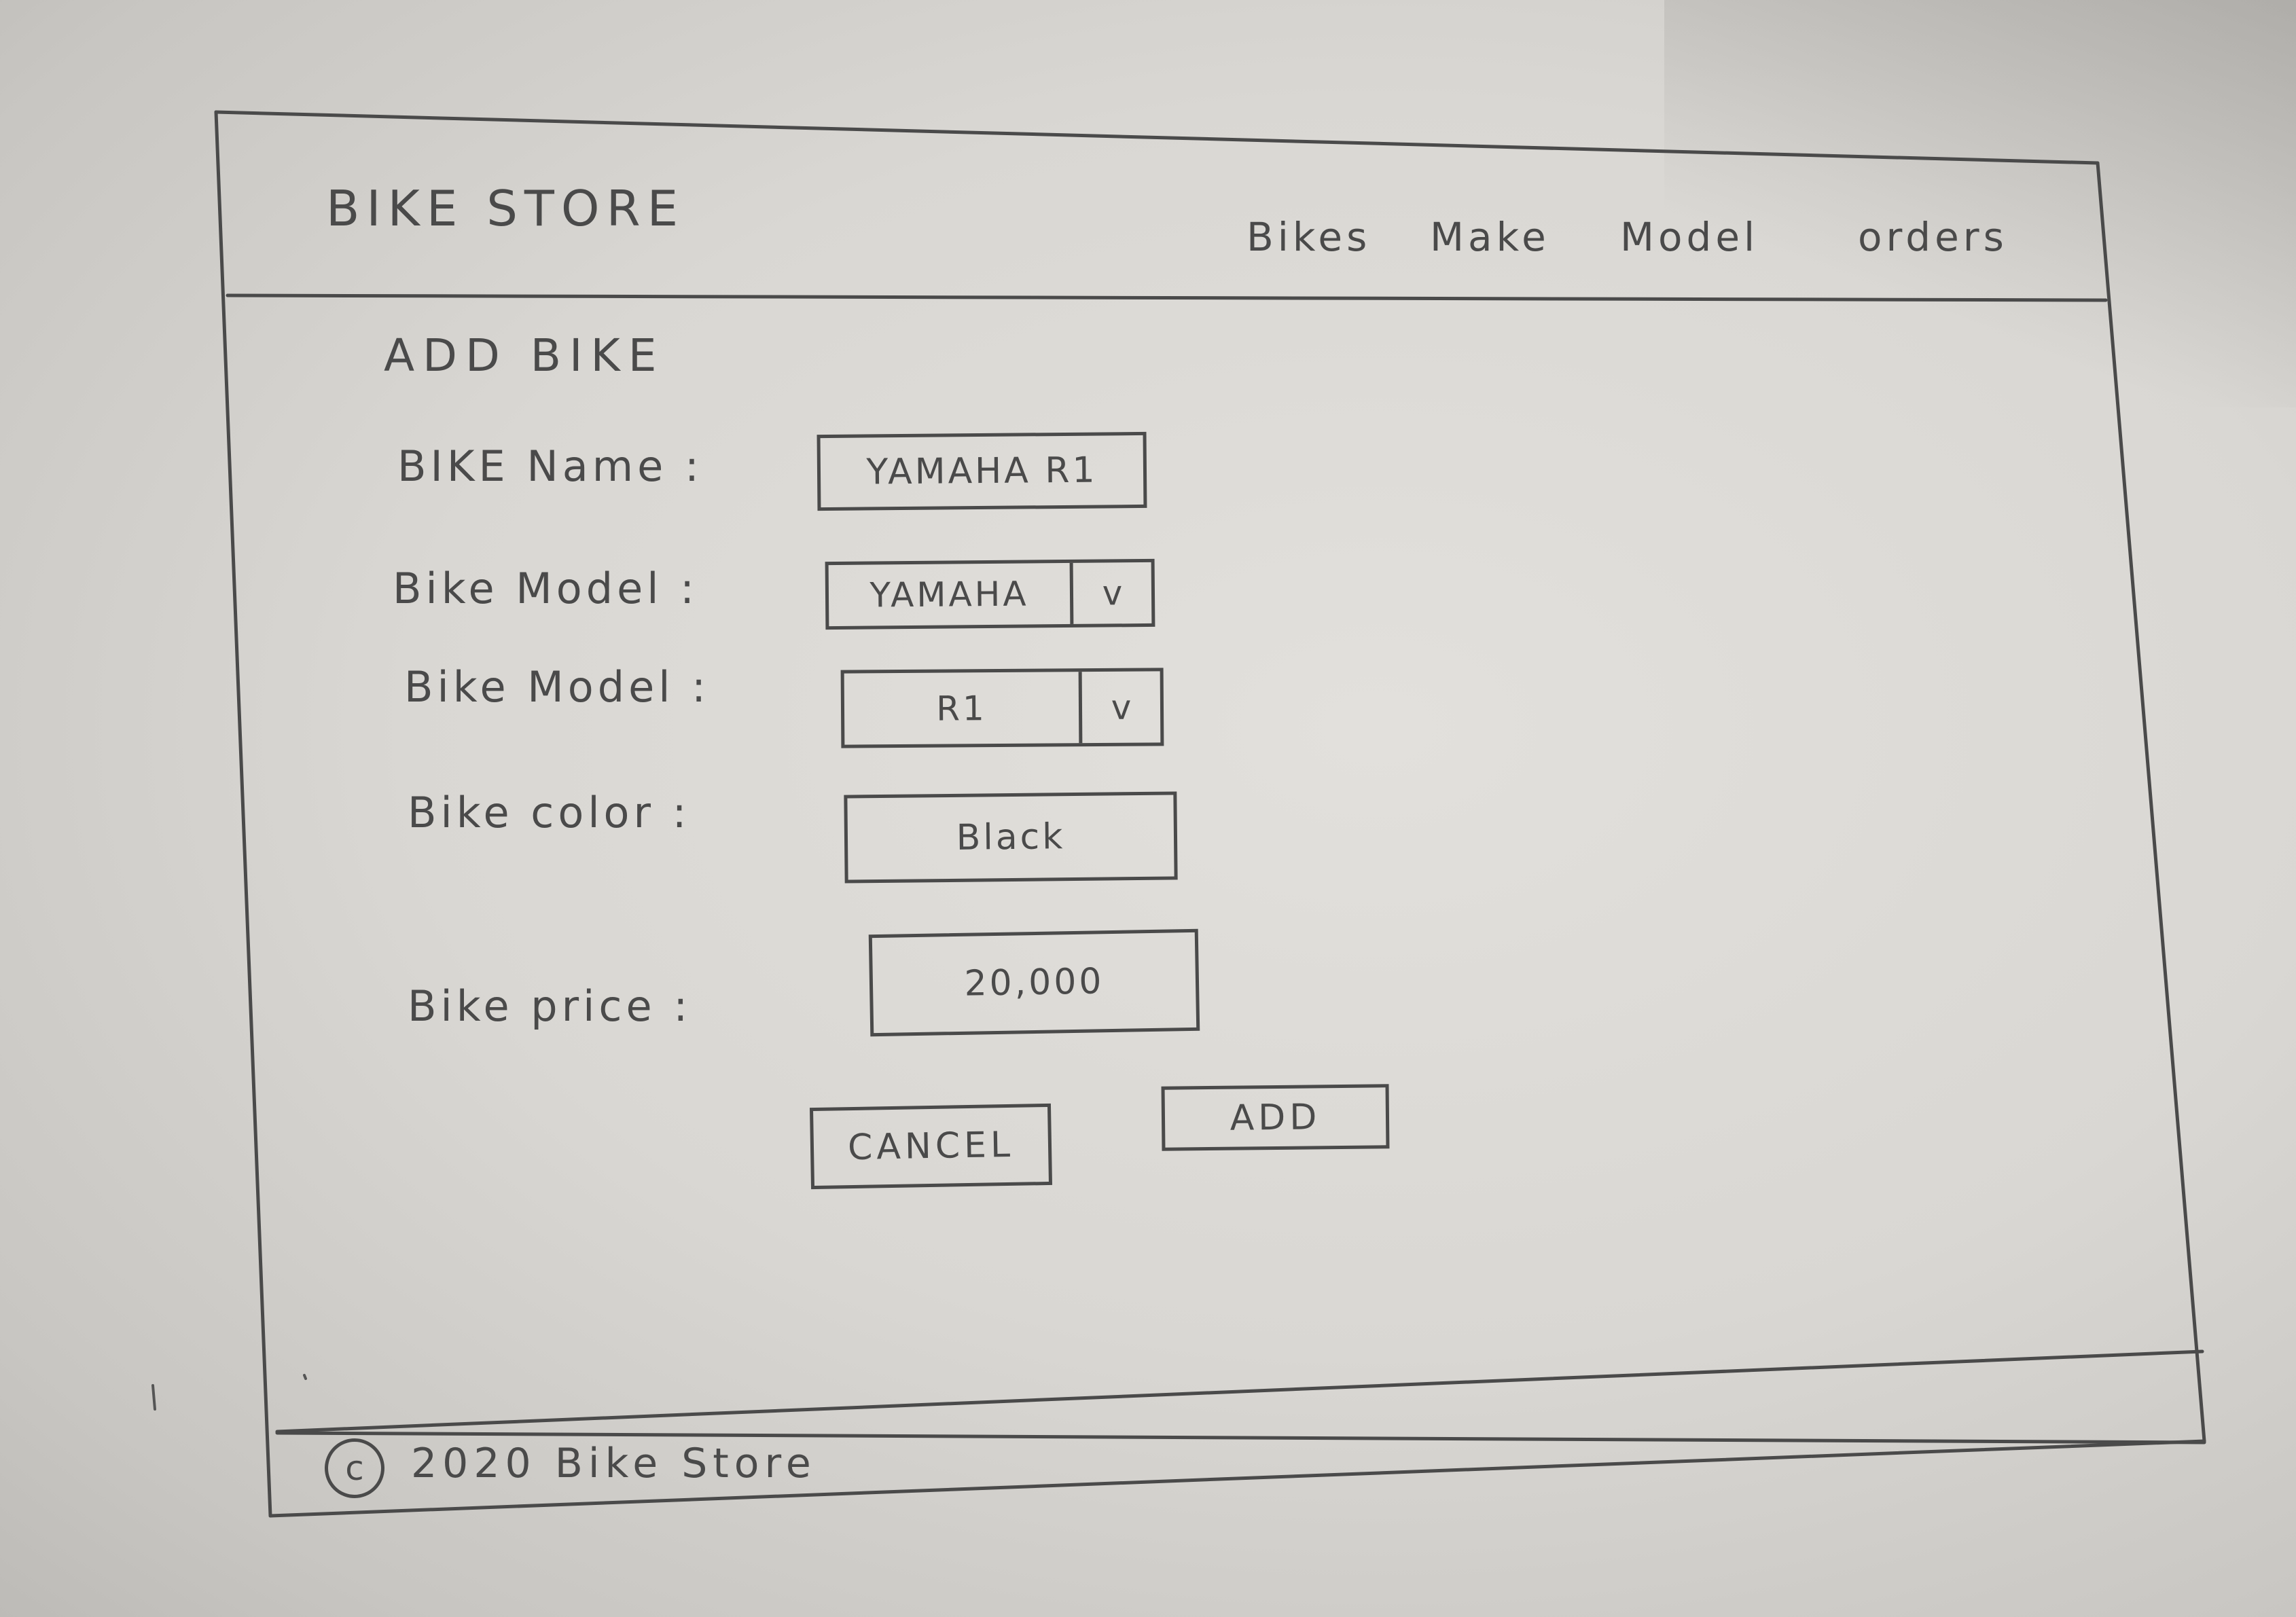 The height and width of the screenshot is (1617, 2296). I want to click on bike-name-value: YAMAHA R1, so click(982, 471).